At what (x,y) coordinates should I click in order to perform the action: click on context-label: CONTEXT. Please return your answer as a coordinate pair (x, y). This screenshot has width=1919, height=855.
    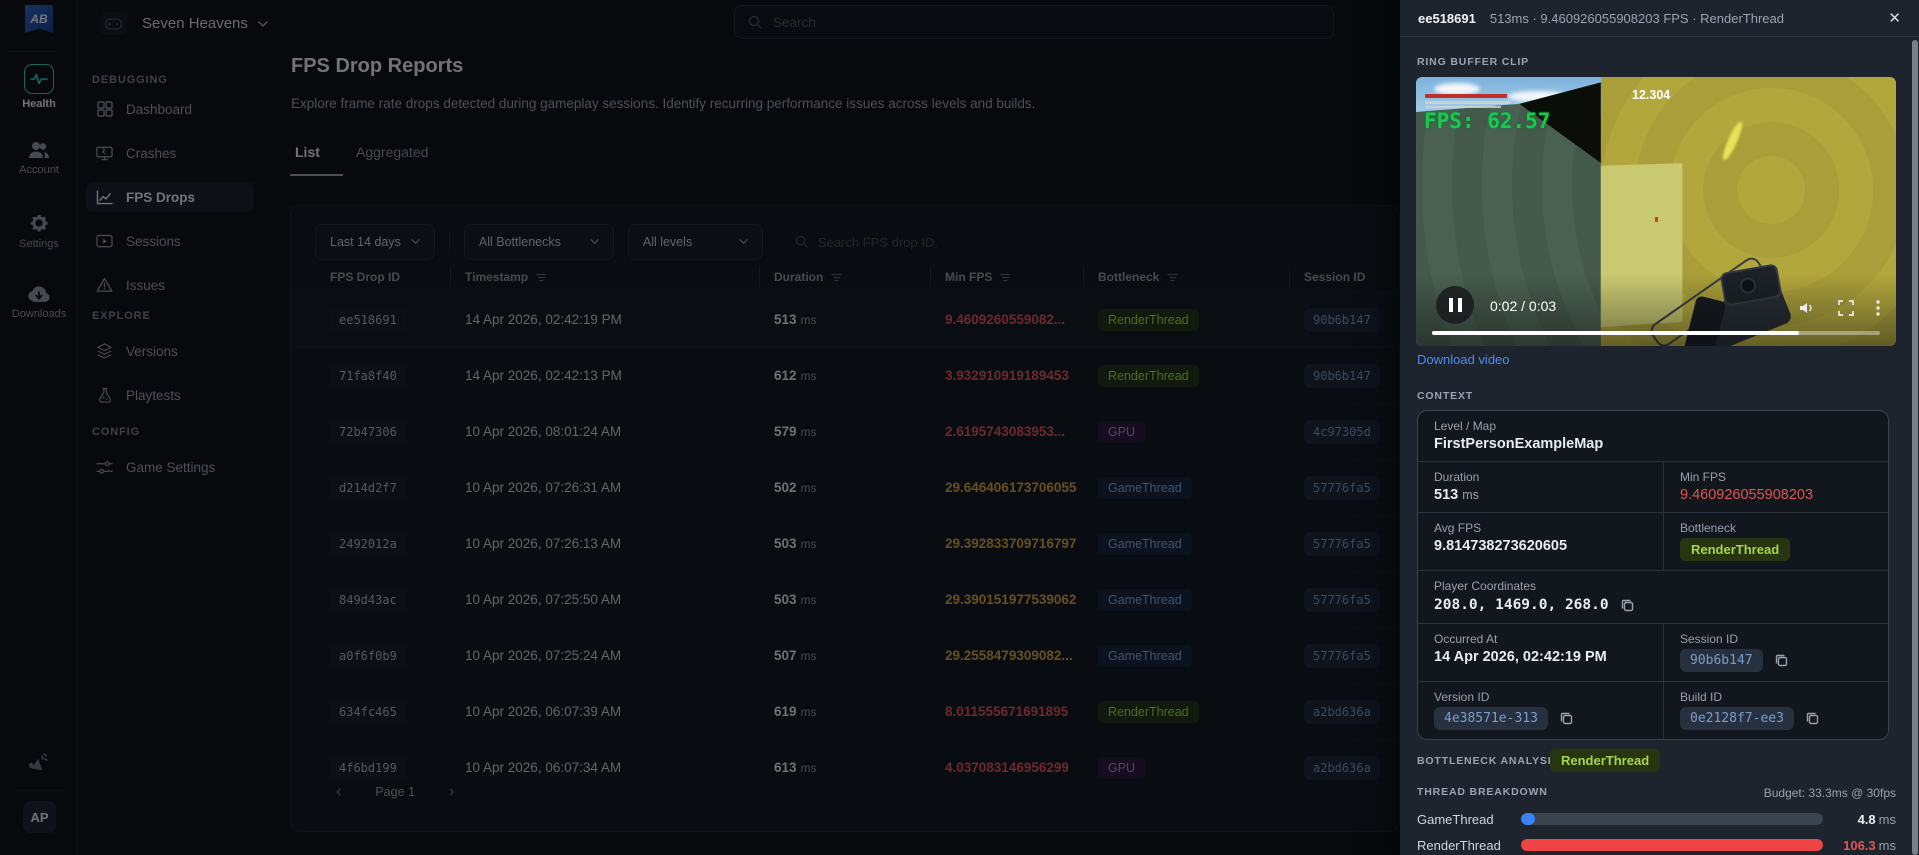
    Looking at the image, I should click on (1445, 396).